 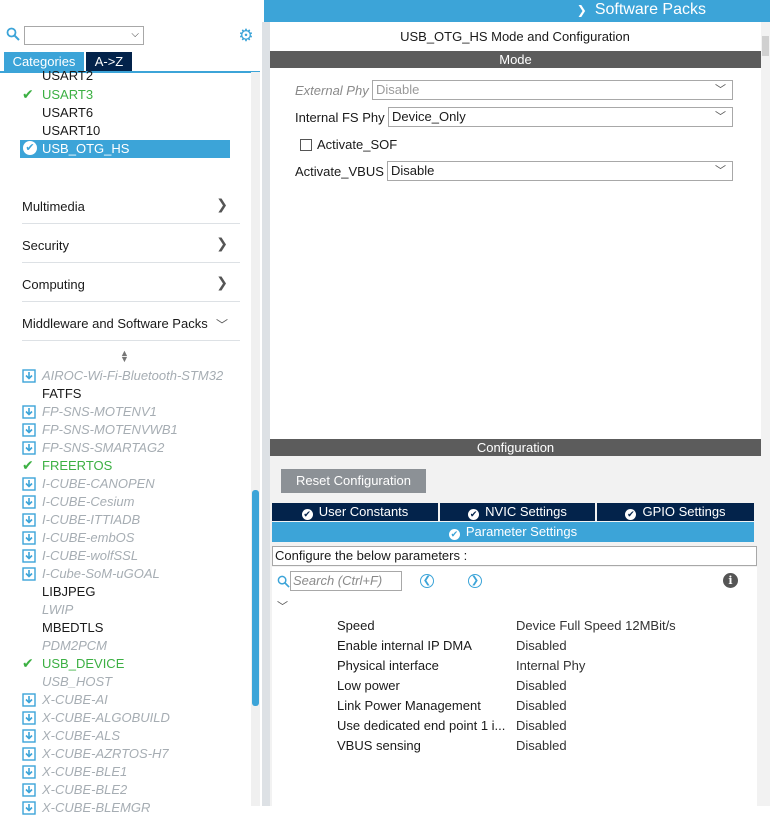 I want to click on activate-vbus-label: Activate_VBUS, so click(x=339, y=171).